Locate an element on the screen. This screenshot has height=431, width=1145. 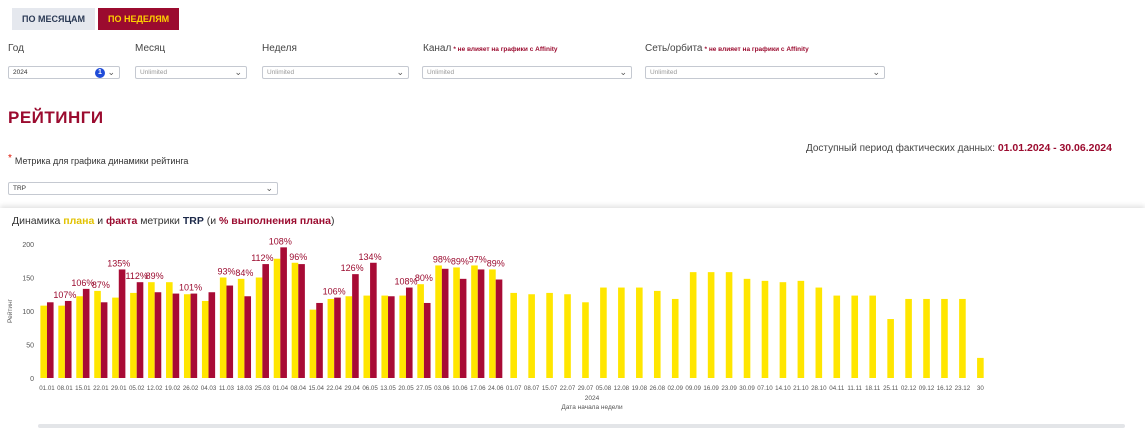
channel-label: Канал * не влияет на графики с Affinity is located at coordinates (490, 48).